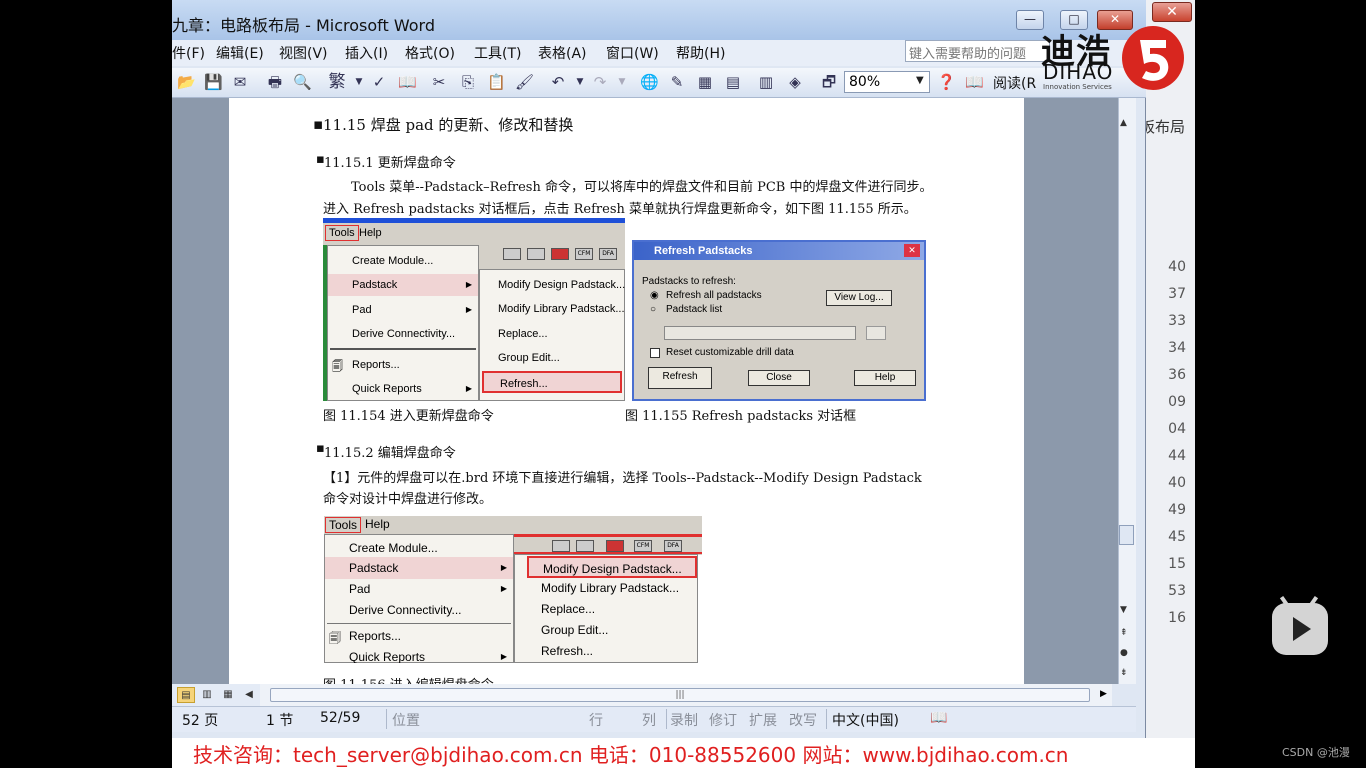 This screenshot has width=1366, height=768. Describe the element at coordinates (240, 53) in the screenshot. I see `menu-edit: 编辑(E)` at that location.